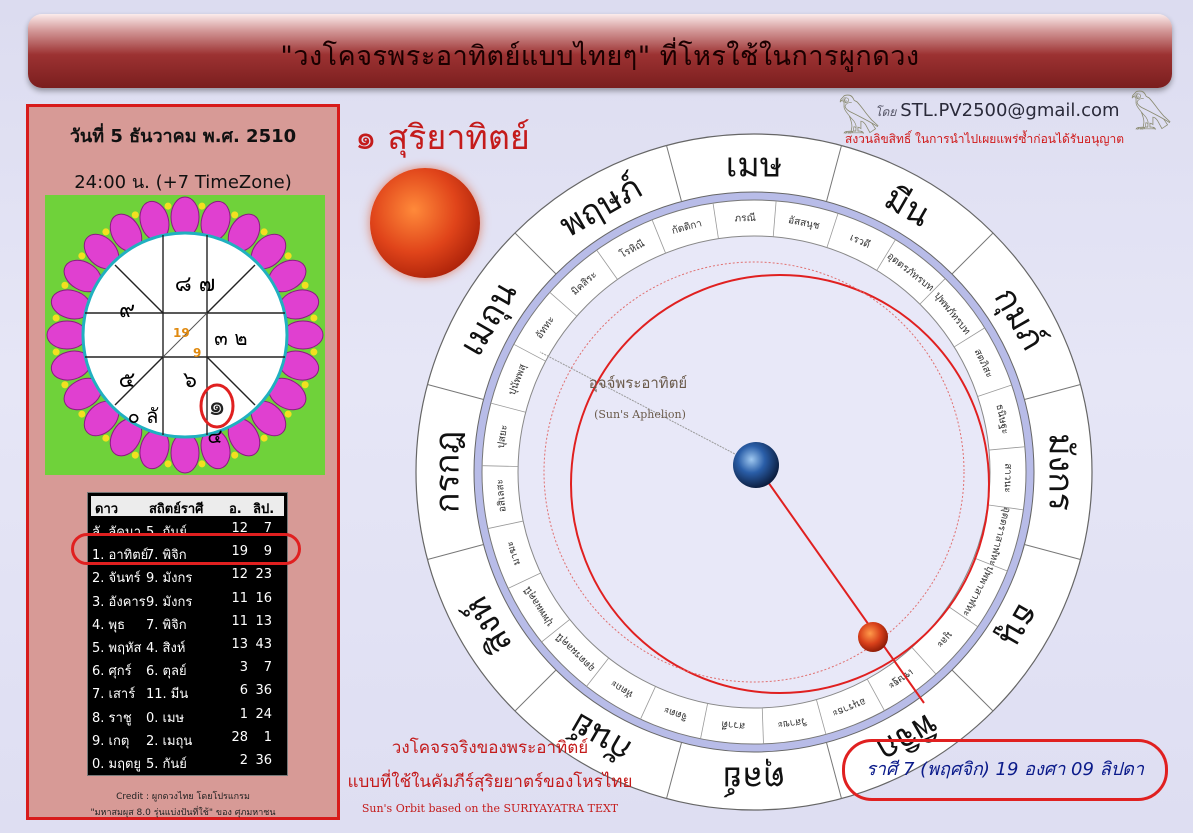  I want to click on sun-position-result: ราศี 7 (พฤศจิก) 19 องศา 09 ลิปดา, so click(1005, 770).